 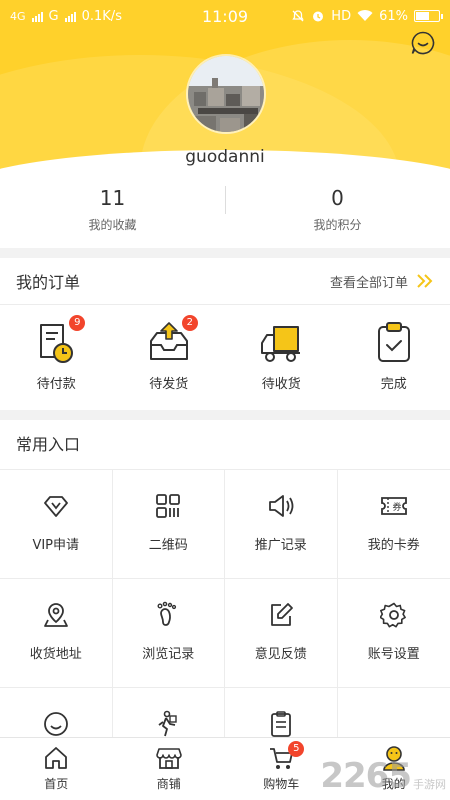 What do you see at coordinates (393, 384) in the screenshot?
I see `order-label: 完成` at bounding box center [393, 384].